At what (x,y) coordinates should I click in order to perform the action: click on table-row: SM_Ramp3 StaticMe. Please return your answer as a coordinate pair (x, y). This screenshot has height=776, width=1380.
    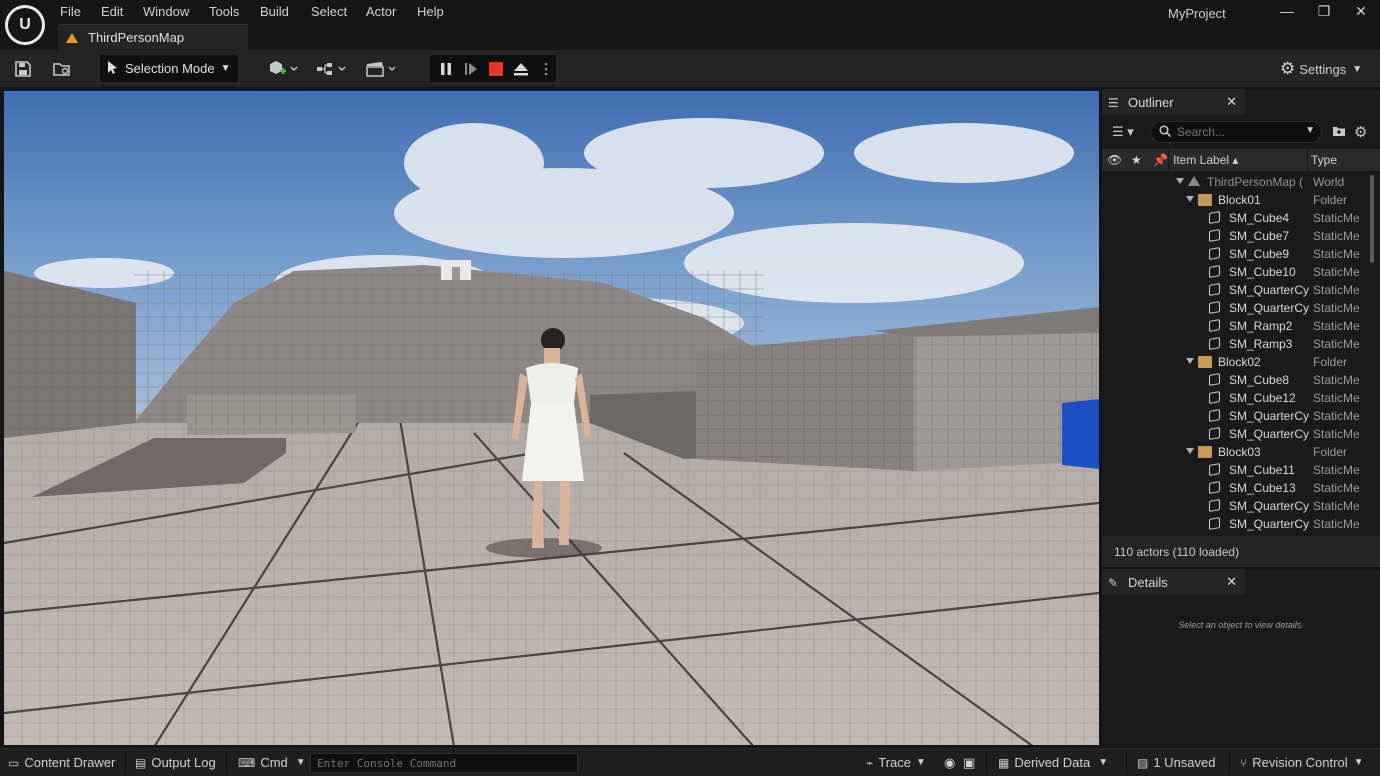
    Looking at the image, I should click on (1235, 344).